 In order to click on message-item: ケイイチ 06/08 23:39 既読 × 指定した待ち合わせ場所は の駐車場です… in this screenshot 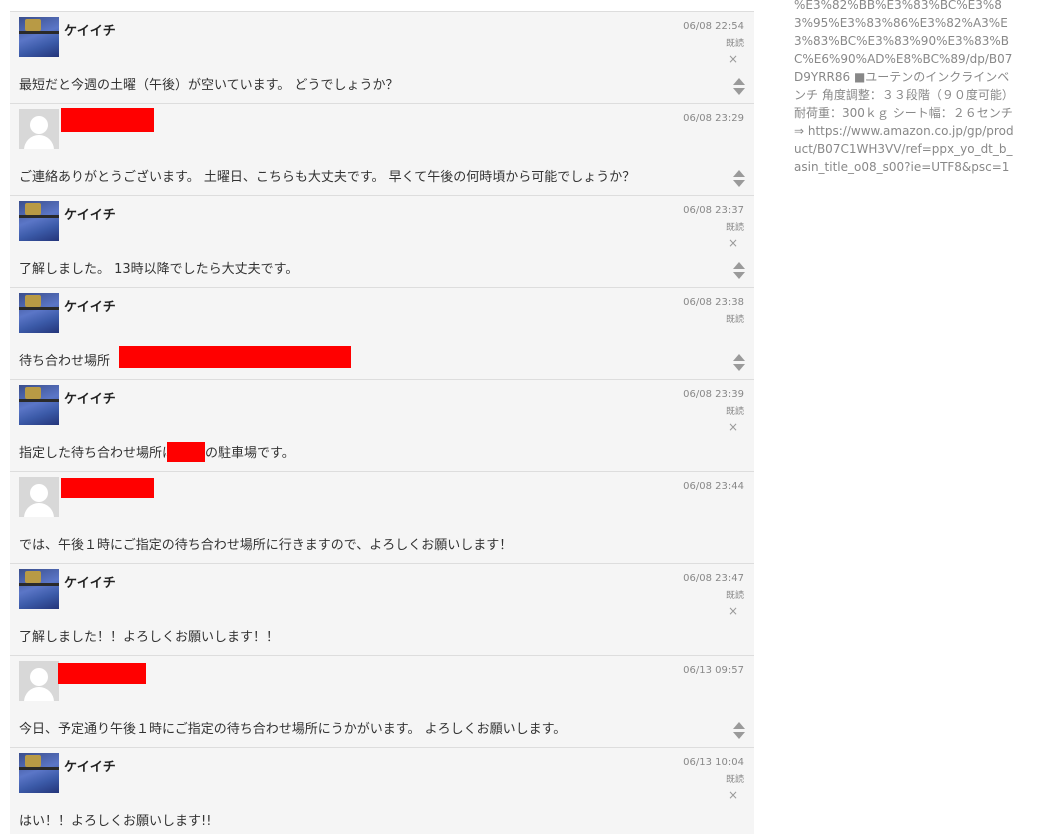, I will do `click(382, 426)`.